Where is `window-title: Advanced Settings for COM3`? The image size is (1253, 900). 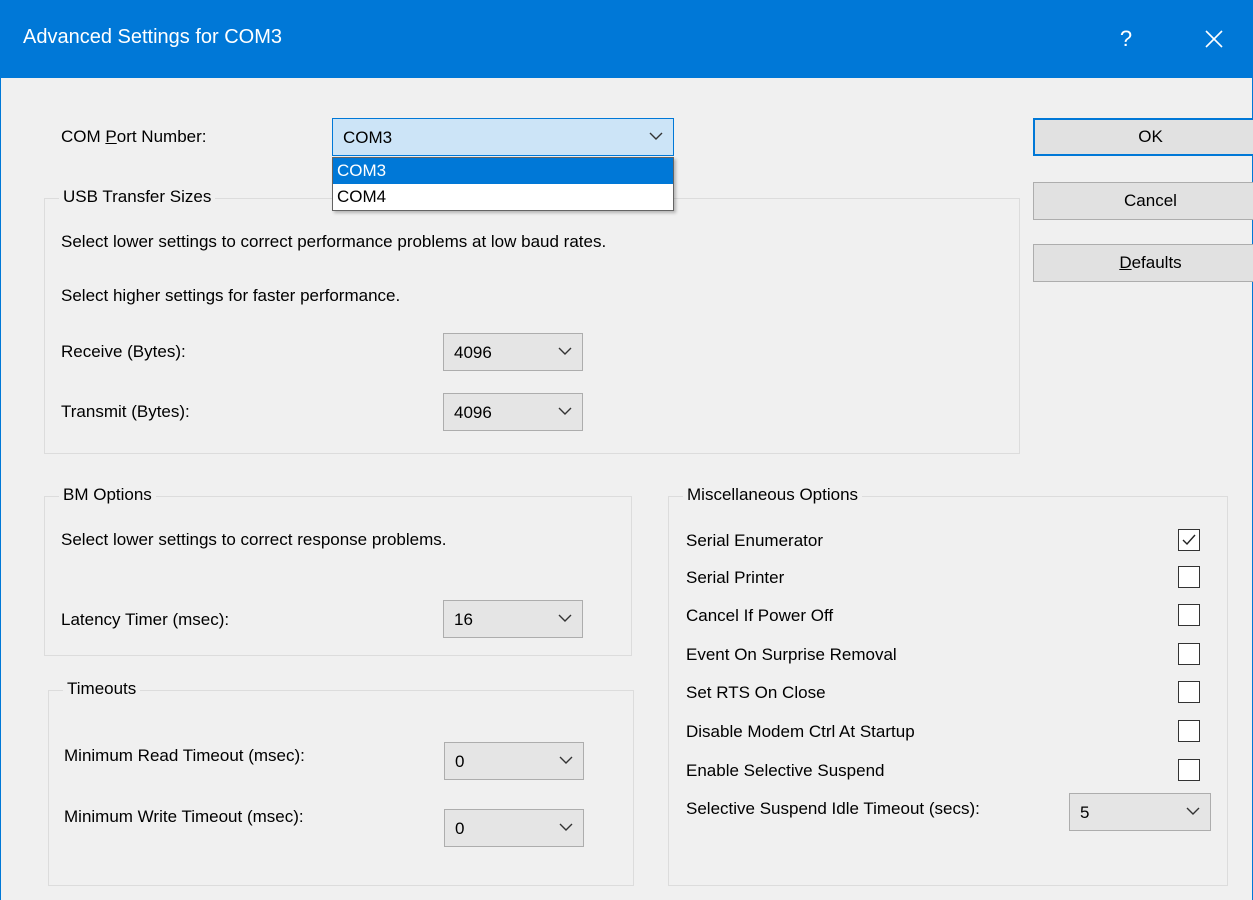 window-title: Advanced Settings for COM3 is located at coordinates (153, 37).